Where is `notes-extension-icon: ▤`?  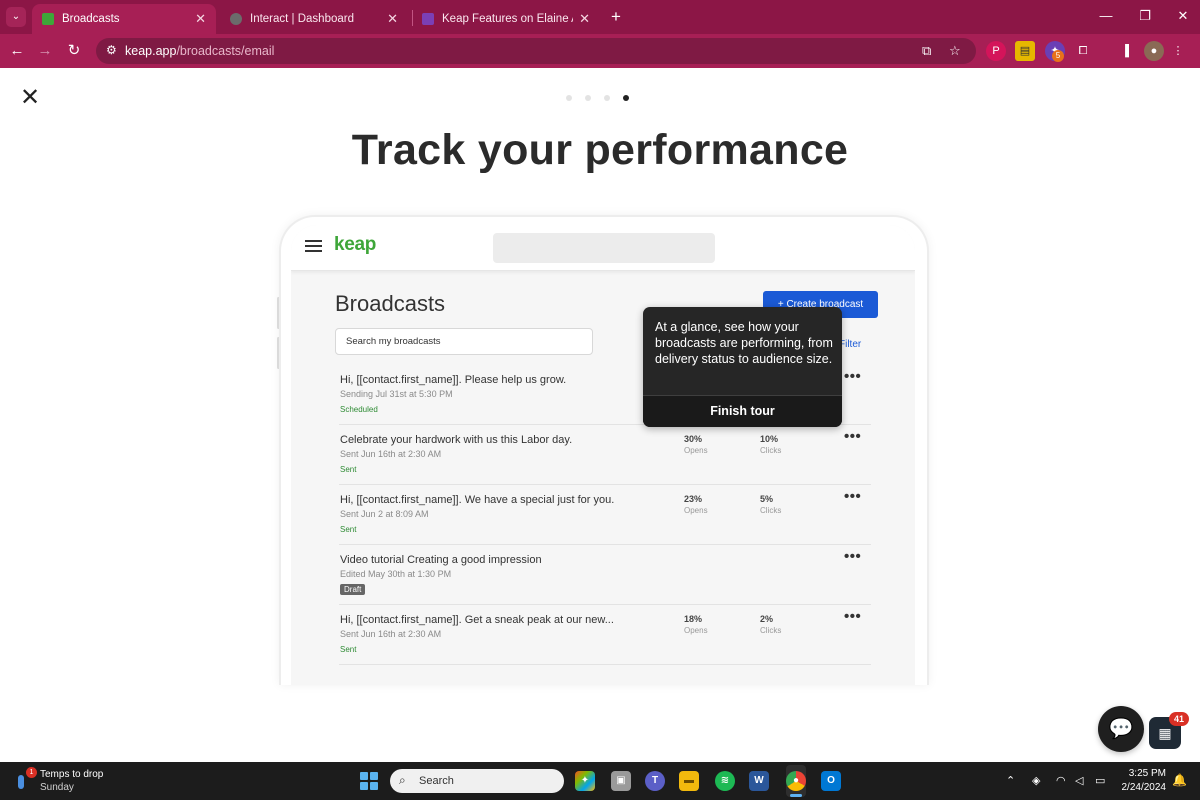 notes-extension-icon: ▤ is located at coordinates (1025, 51).